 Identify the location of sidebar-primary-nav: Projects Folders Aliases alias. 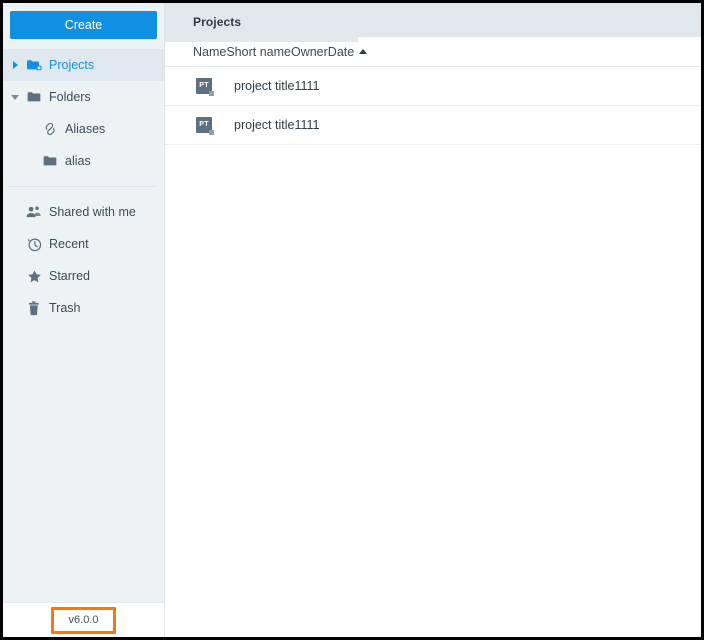
(83, 113).